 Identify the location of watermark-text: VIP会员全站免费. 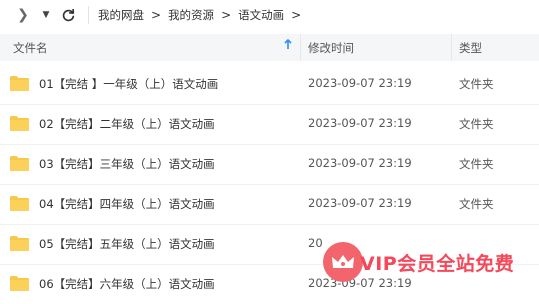
(437, 264).